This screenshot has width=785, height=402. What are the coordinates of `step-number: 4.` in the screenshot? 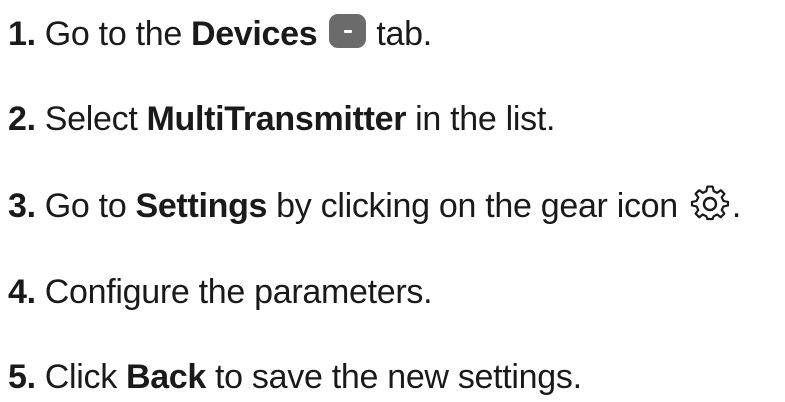 It's located at (22, 292).